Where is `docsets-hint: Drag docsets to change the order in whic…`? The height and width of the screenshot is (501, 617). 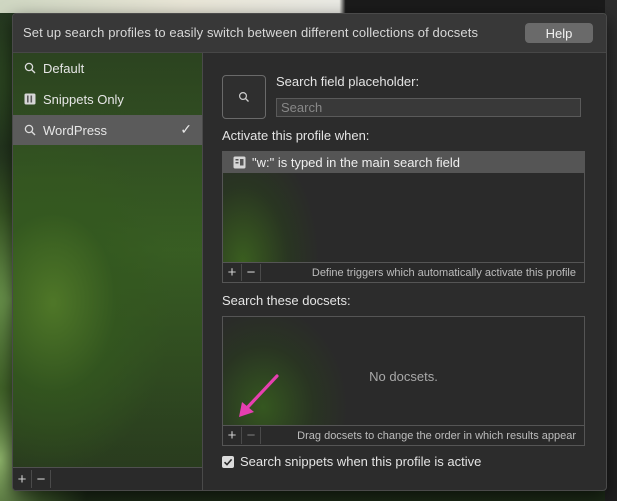 docsets-hint: Drag docsets to change the order in whic… is located at coordinates (436, 435).